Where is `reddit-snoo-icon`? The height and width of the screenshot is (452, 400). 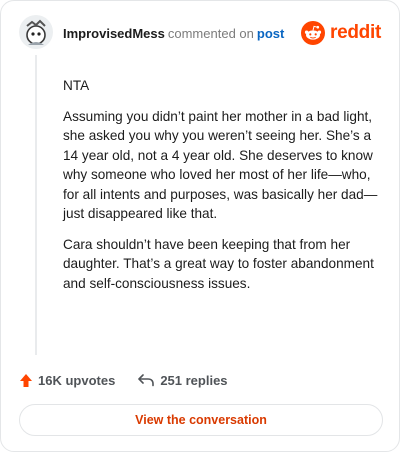 reddit-snoo-icon is located at coordinates (313, 33).